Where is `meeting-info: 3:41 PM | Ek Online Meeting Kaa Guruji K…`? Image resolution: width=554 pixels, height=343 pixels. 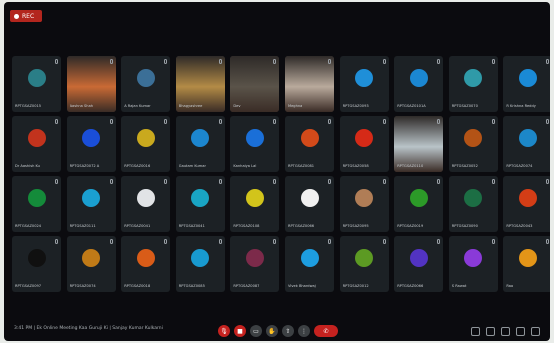
meeting-info: 3:41 PM | Ek Online Meeting Kaa Guruji K… is located at coordinates (88, 328).